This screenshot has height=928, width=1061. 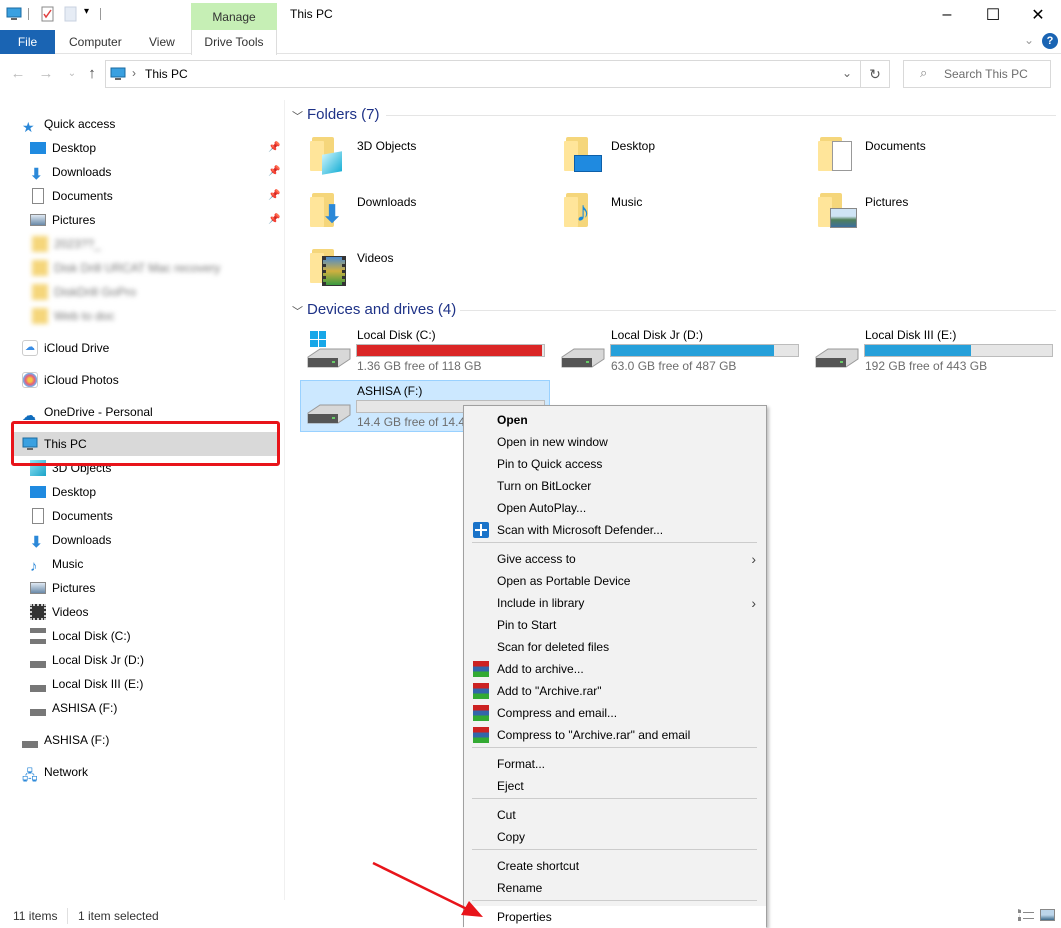 What do you see at coordinates (615, 691) in the screenshot?
I see `menu-item-add-to-archive-rar: Add to "Archive.rar"` at bounding box center [615, 691].